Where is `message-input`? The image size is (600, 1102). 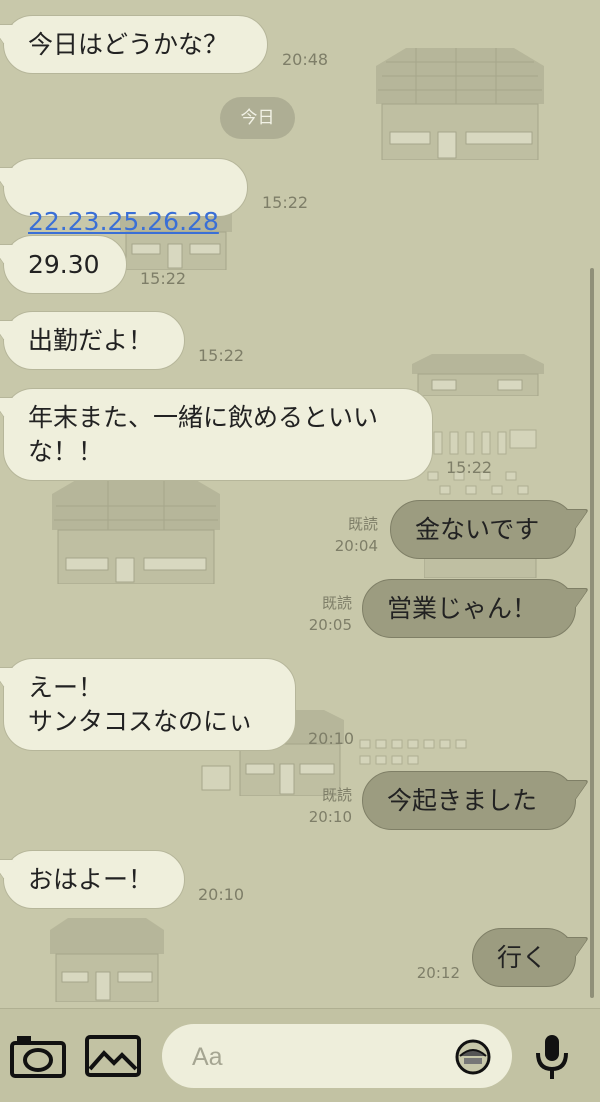 message-input is located at coordinates (317, 1057).